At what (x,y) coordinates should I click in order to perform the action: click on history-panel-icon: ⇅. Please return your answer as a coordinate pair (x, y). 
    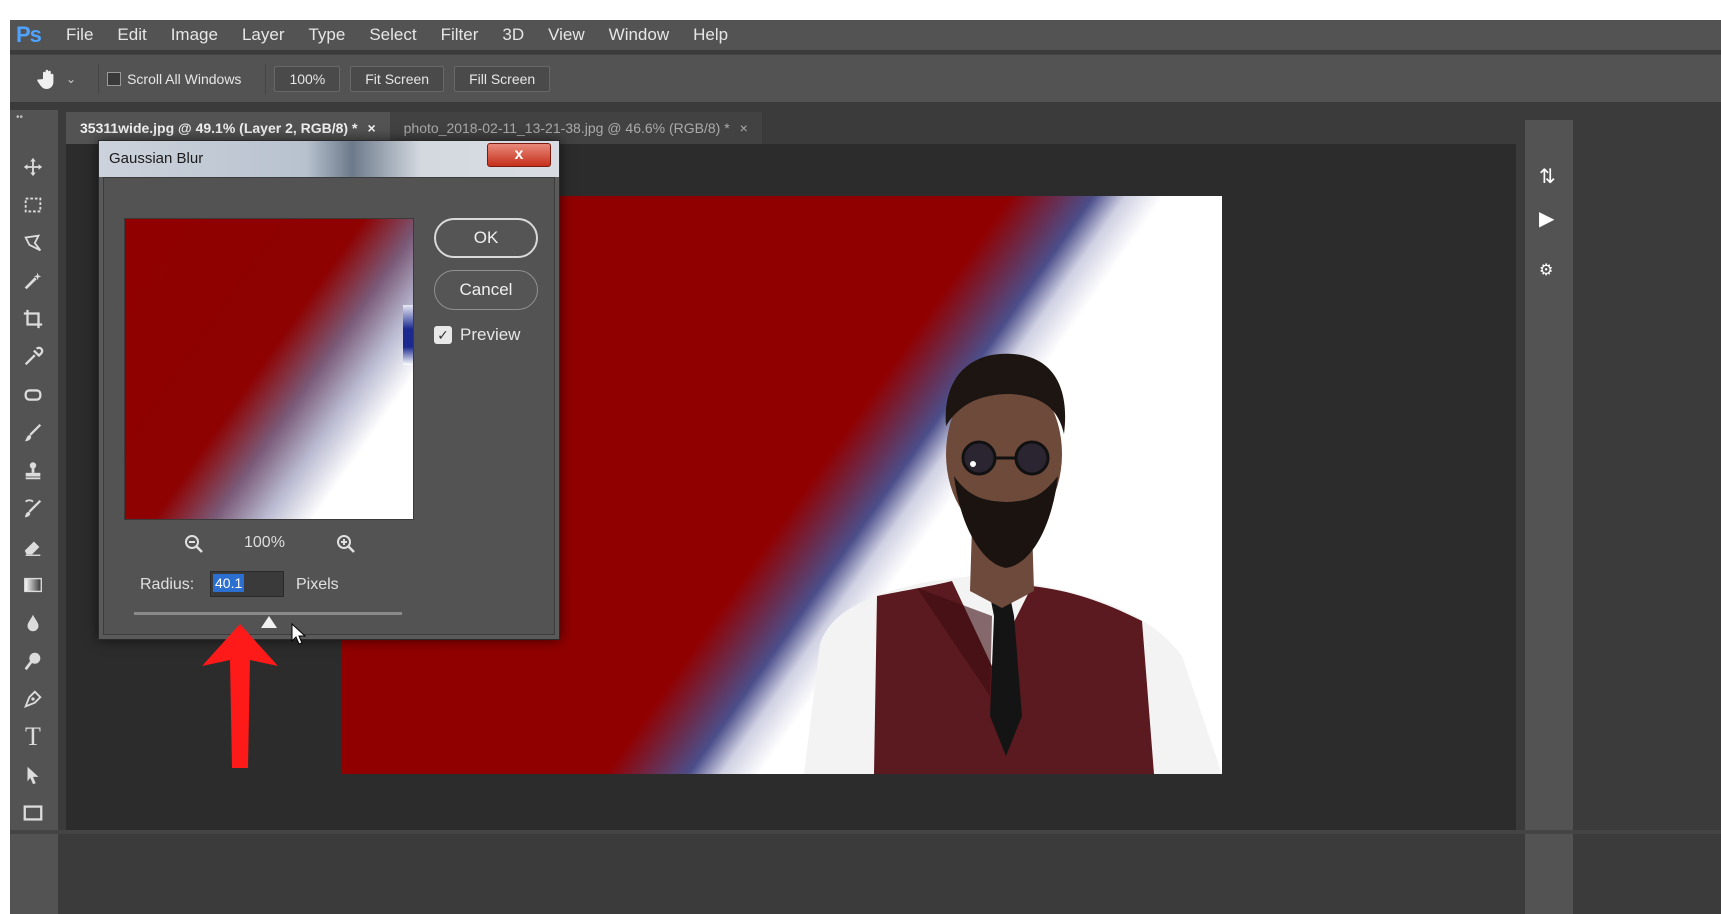
    Looking at the image, I should click on (1547, 176).